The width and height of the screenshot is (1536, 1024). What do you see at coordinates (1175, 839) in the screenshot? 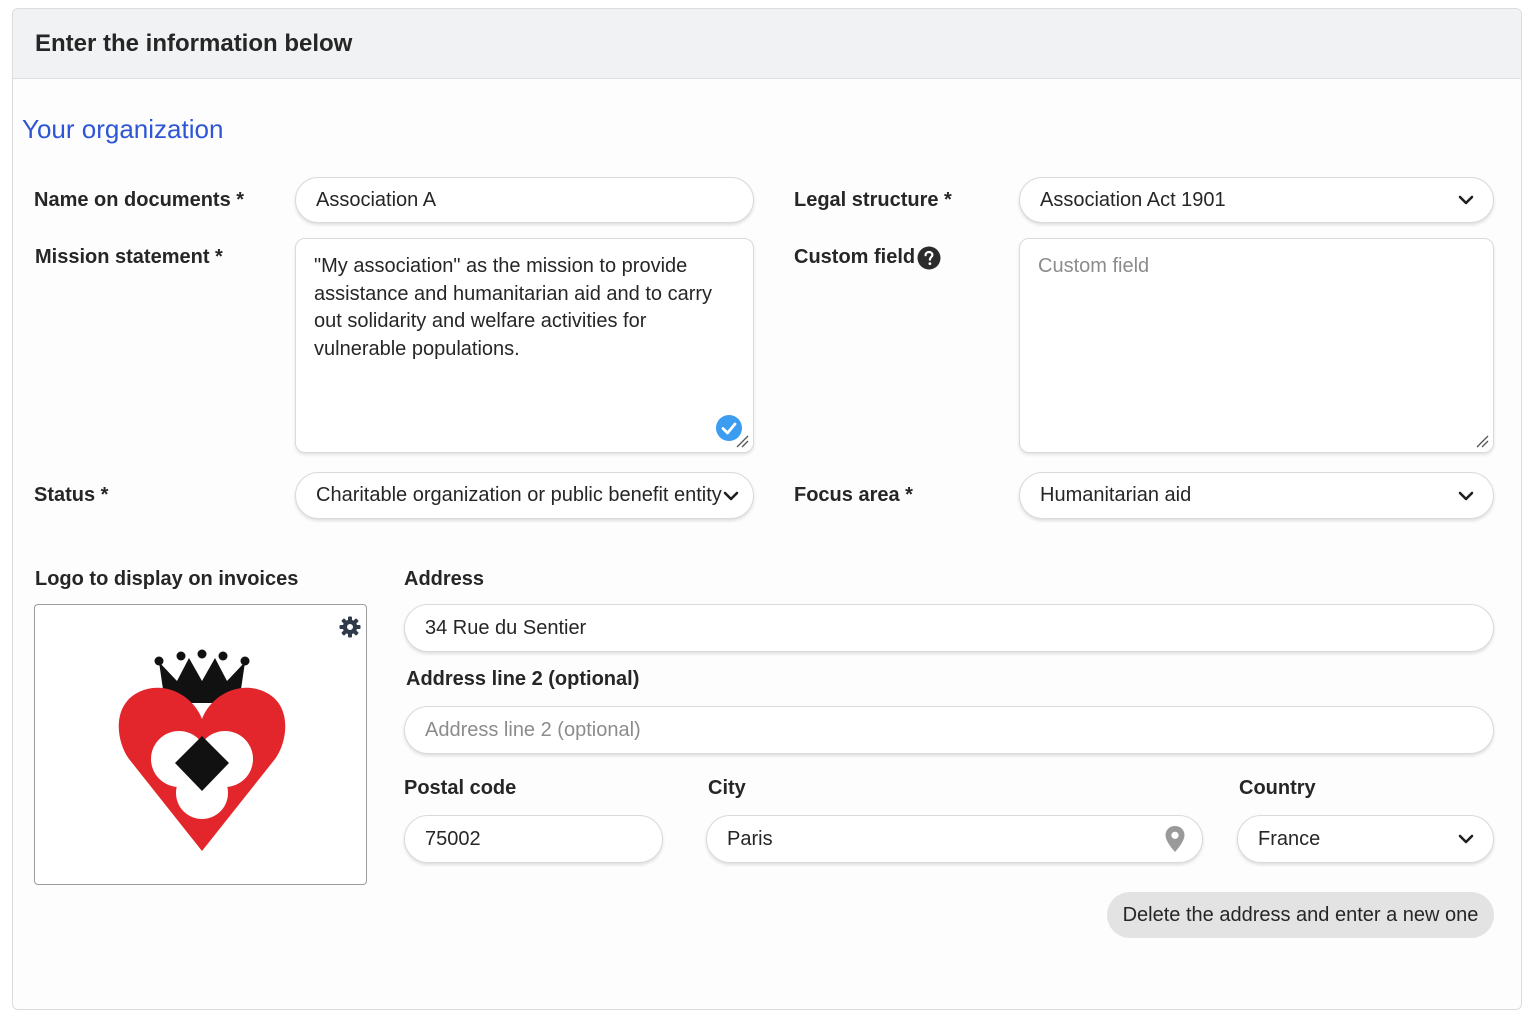
I see `map-pin-icon` at bounding box center [1175, 839].